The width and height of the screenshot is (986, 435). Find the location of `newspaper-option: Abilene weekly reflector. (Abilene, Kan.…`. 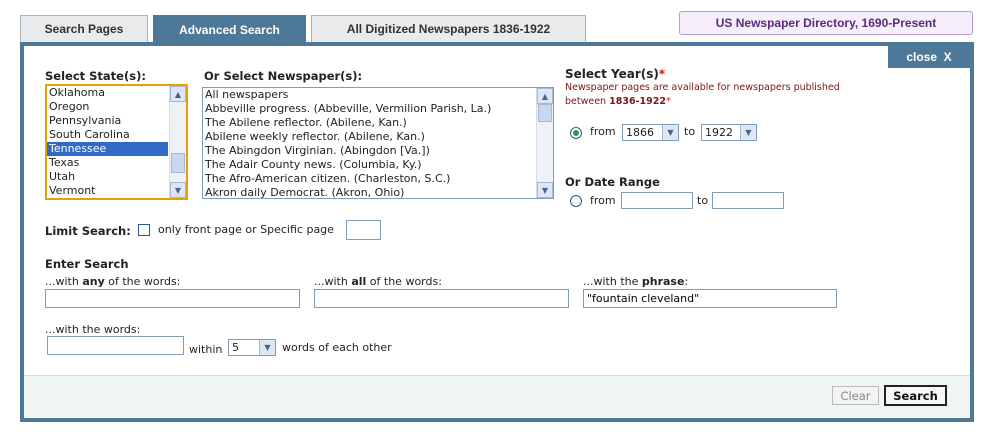

newspaper-option: Abilene weekly reflector. (Abilene, Kan.… is located at coordinates (378, 137).